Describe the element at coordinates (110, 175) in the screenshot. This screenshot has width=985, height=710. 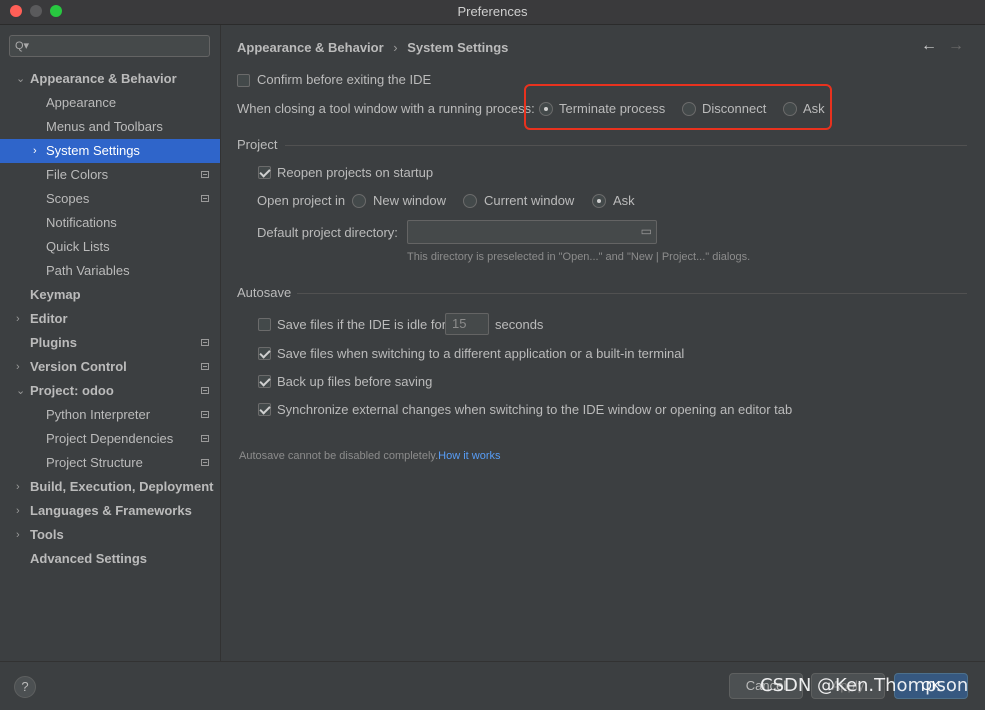
I see `sidebar-item-file-colors: File Colors` at that location.